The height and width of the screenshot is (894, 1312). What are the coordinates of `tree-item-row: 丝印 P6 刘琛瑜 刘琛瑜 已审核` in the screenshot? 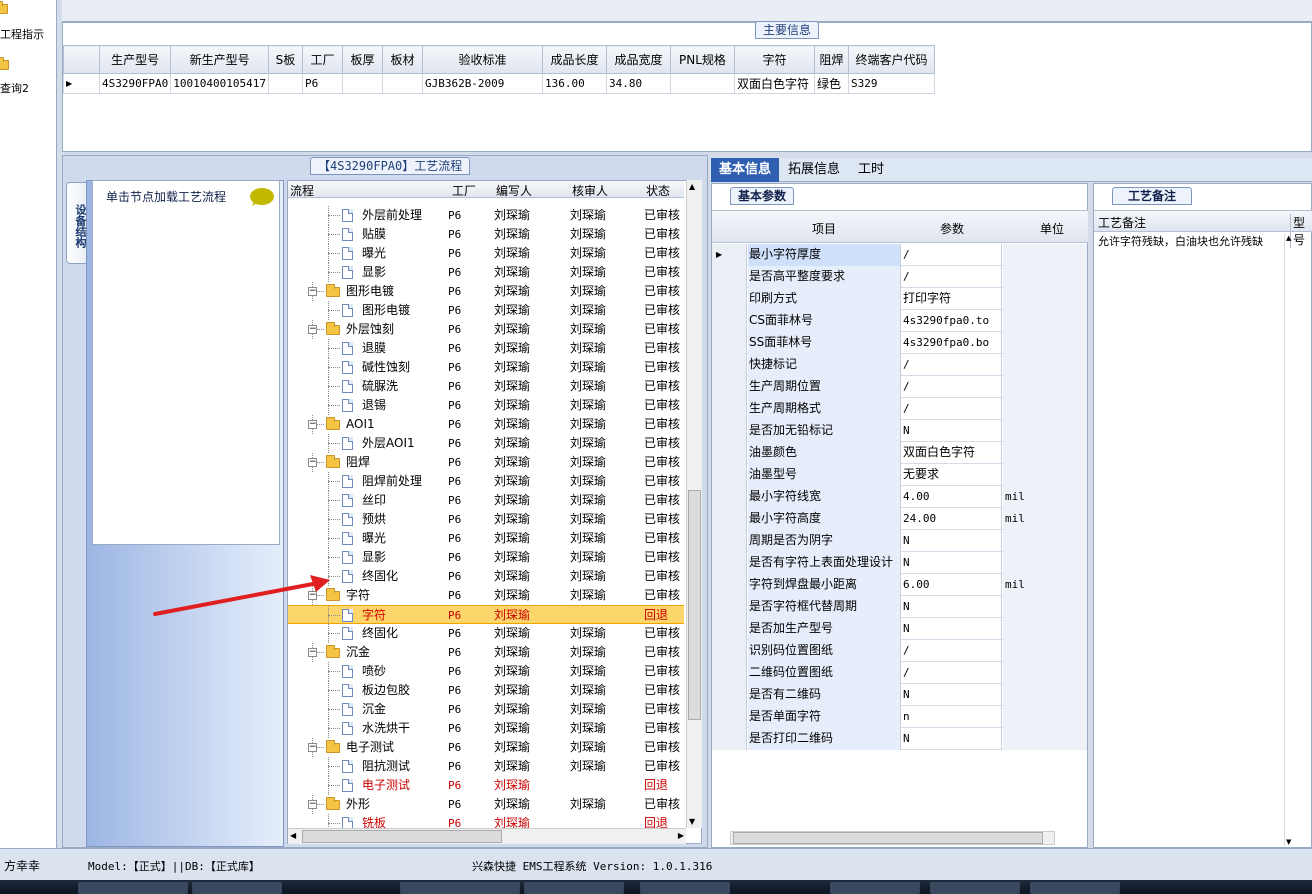 It's located at (486, 500).